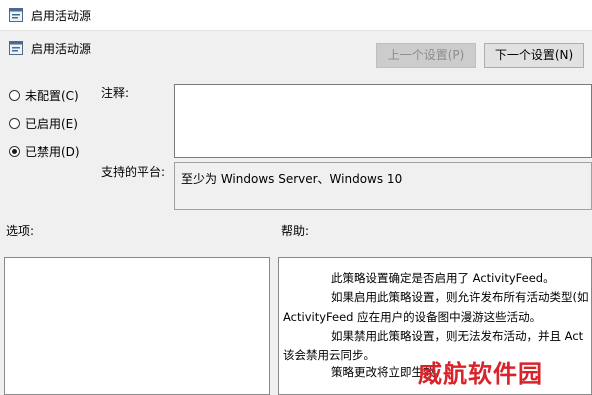 The image size is (592, 395). I want to click on help-line-5: 该会禁用云同步。, so click(329, 355).